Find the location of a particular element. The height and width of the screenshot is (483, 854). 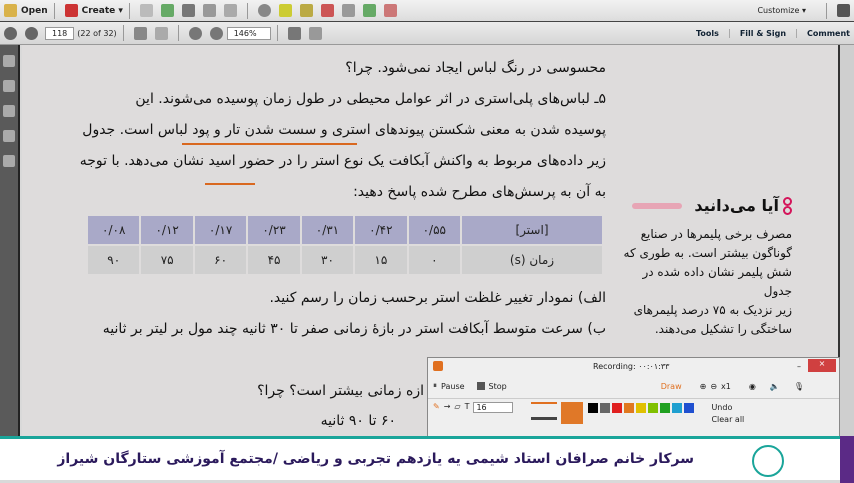

page-number-input: 118 is located at coordinates (60, 33).